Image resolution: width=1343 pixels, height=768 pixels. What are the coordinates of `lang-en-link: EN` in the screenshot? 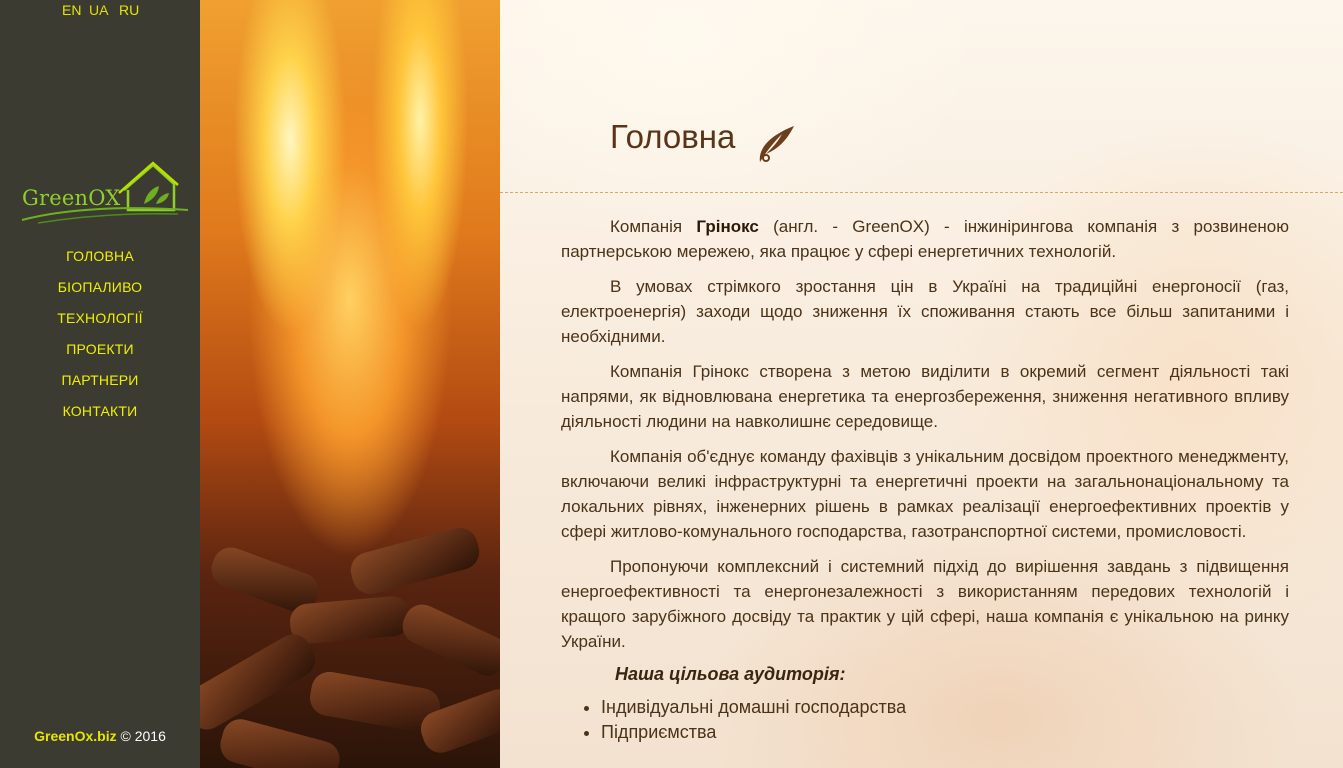 It's located at (71, 10).